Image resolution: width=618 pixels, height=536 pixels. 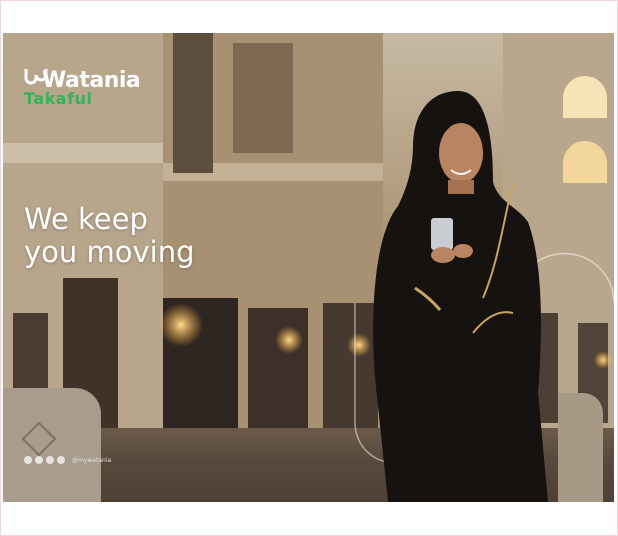 What do you see at coordinates (91, 460) in the screenshot?
I see `social-handle: @mywatania` at bounding box center [91, 460].